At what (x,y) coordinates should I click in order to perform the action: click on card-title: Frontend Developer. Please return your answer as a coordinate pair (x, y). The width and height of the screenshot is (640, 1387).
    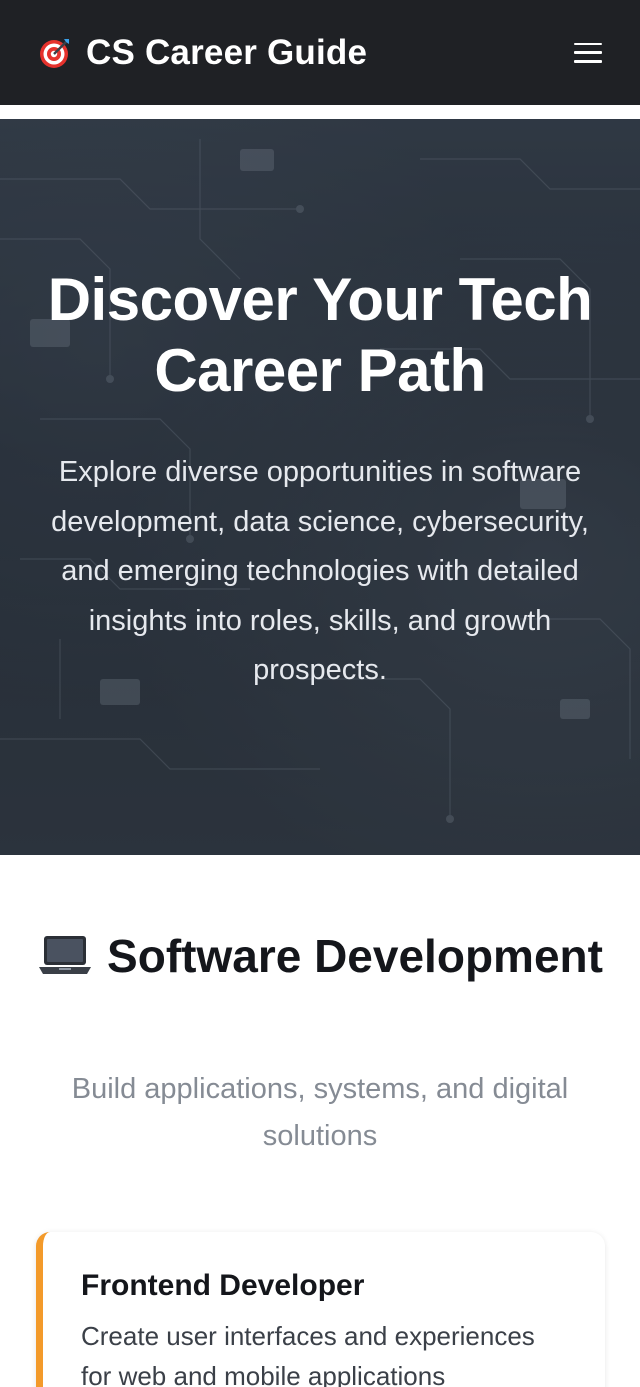
    Looking at the image, I should click on (223, 1285).